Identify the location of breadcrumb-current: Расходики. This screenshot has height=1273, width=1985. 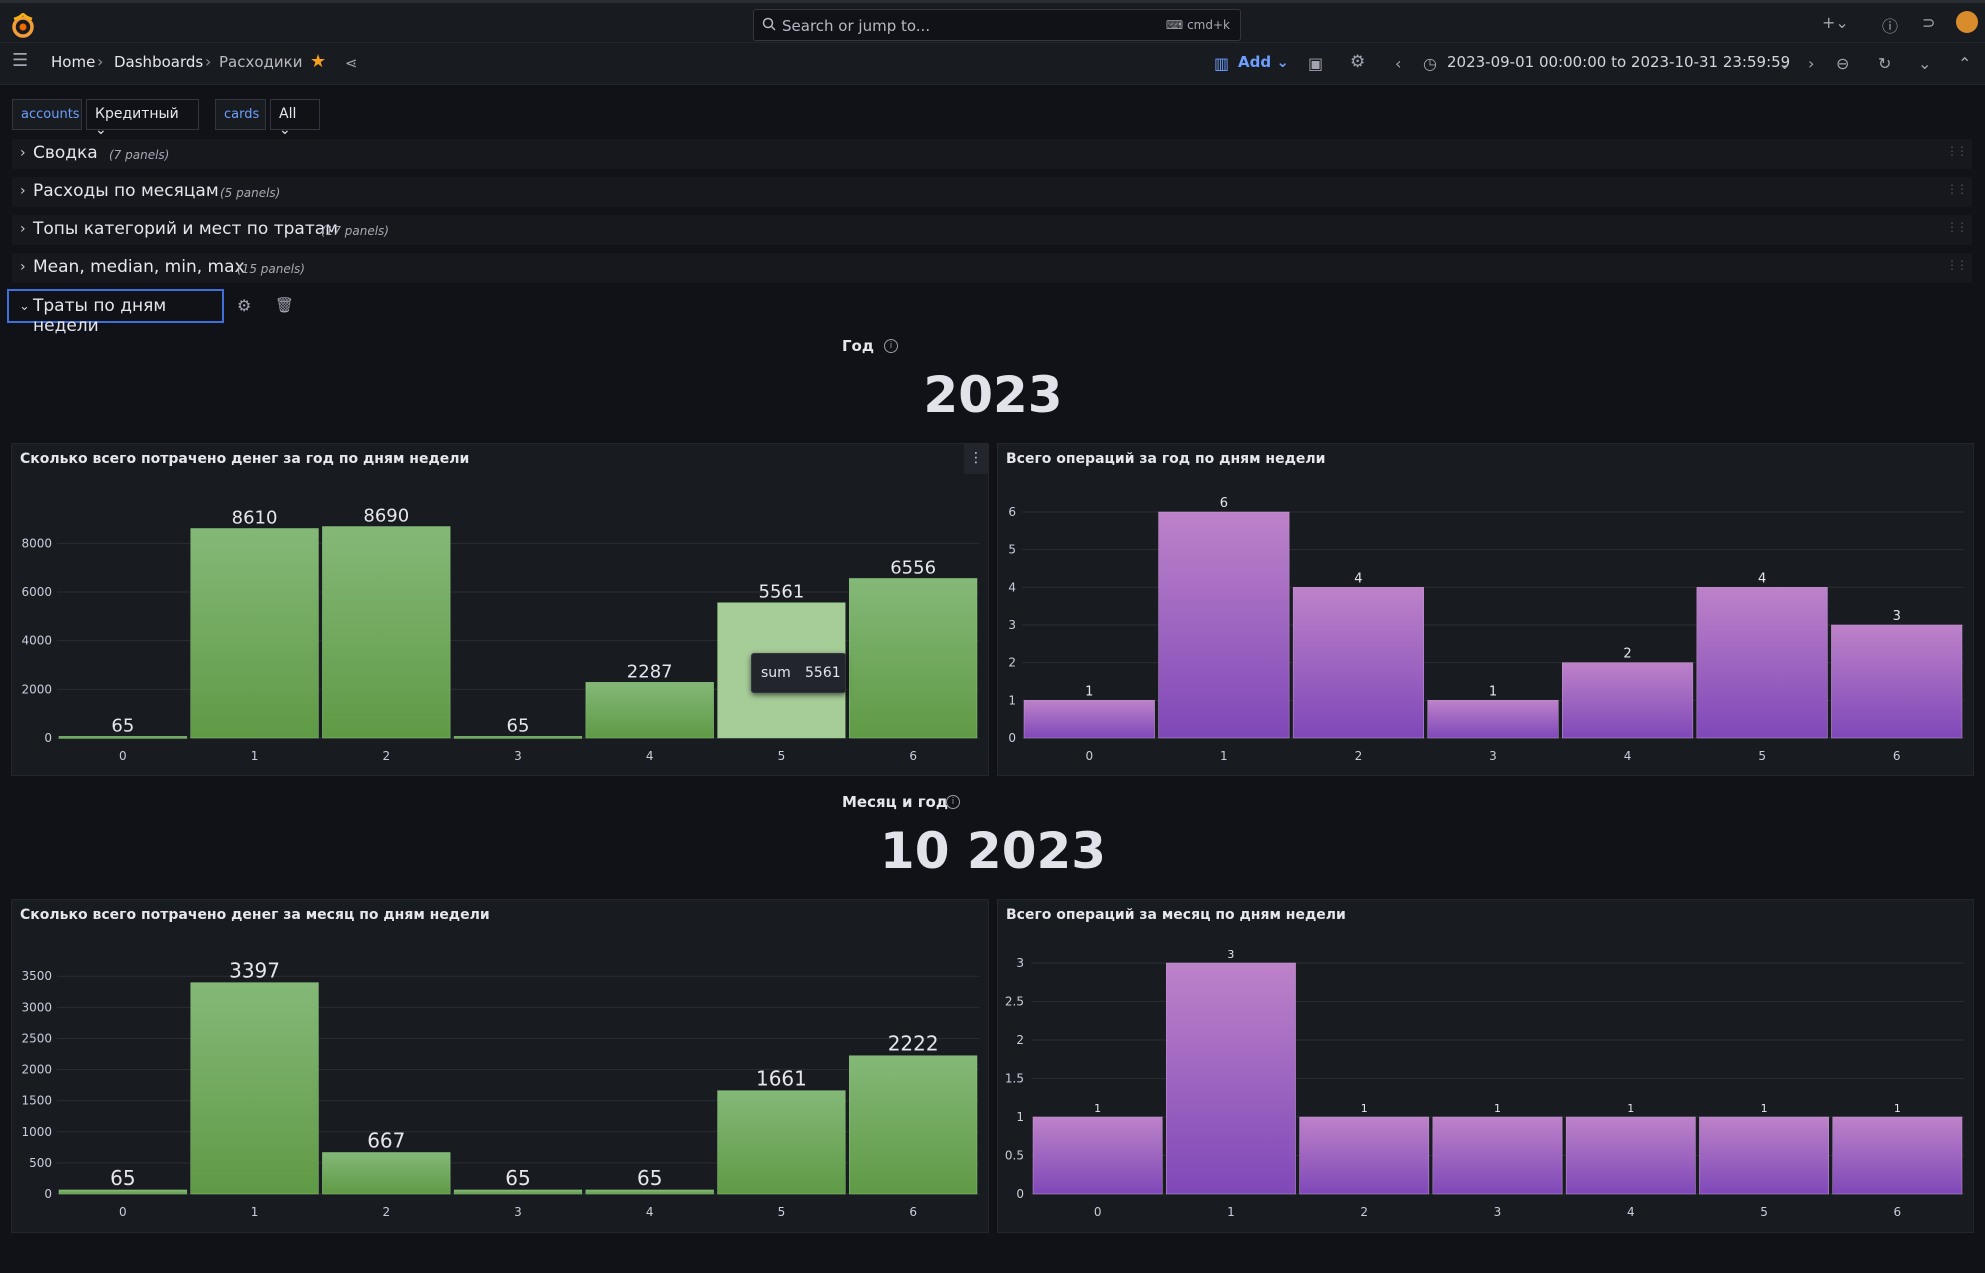
(261, 62).